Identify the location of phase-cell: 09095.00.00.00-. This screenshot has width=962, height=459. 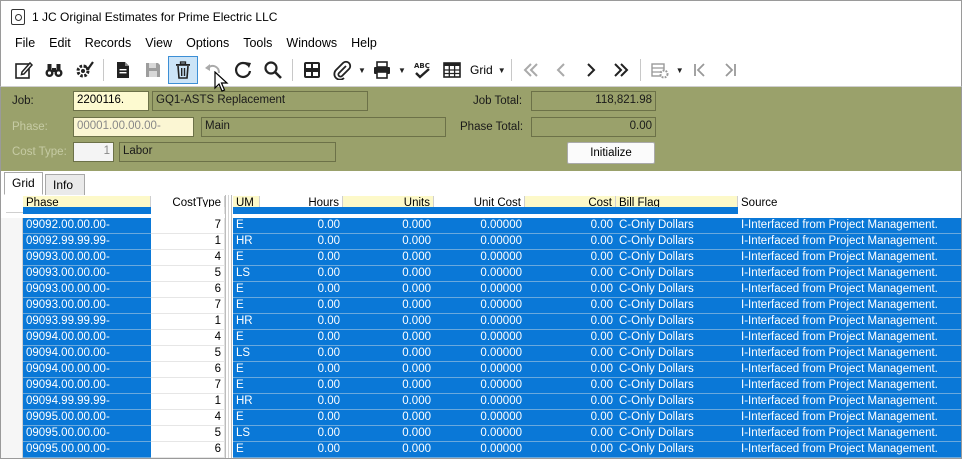
(87, 434).